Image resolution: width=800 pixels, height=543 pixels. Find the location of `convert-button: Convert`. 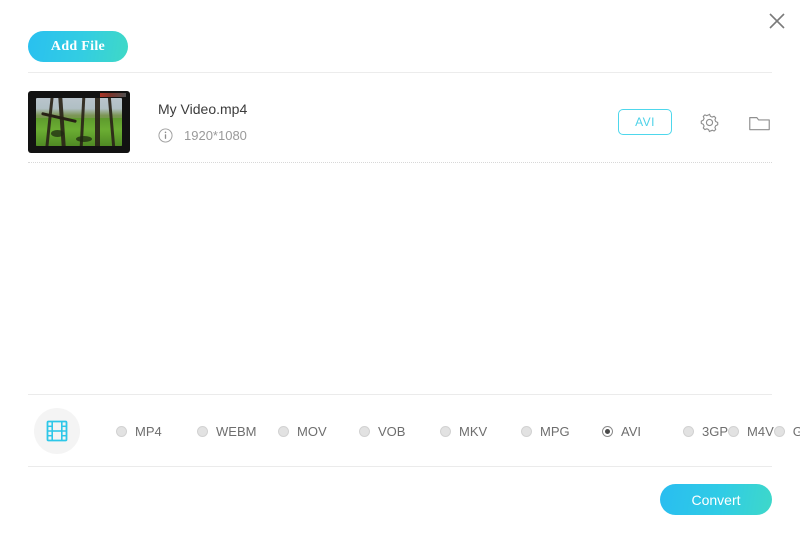

convert-button: Convert is located at coordinates (716, 499).